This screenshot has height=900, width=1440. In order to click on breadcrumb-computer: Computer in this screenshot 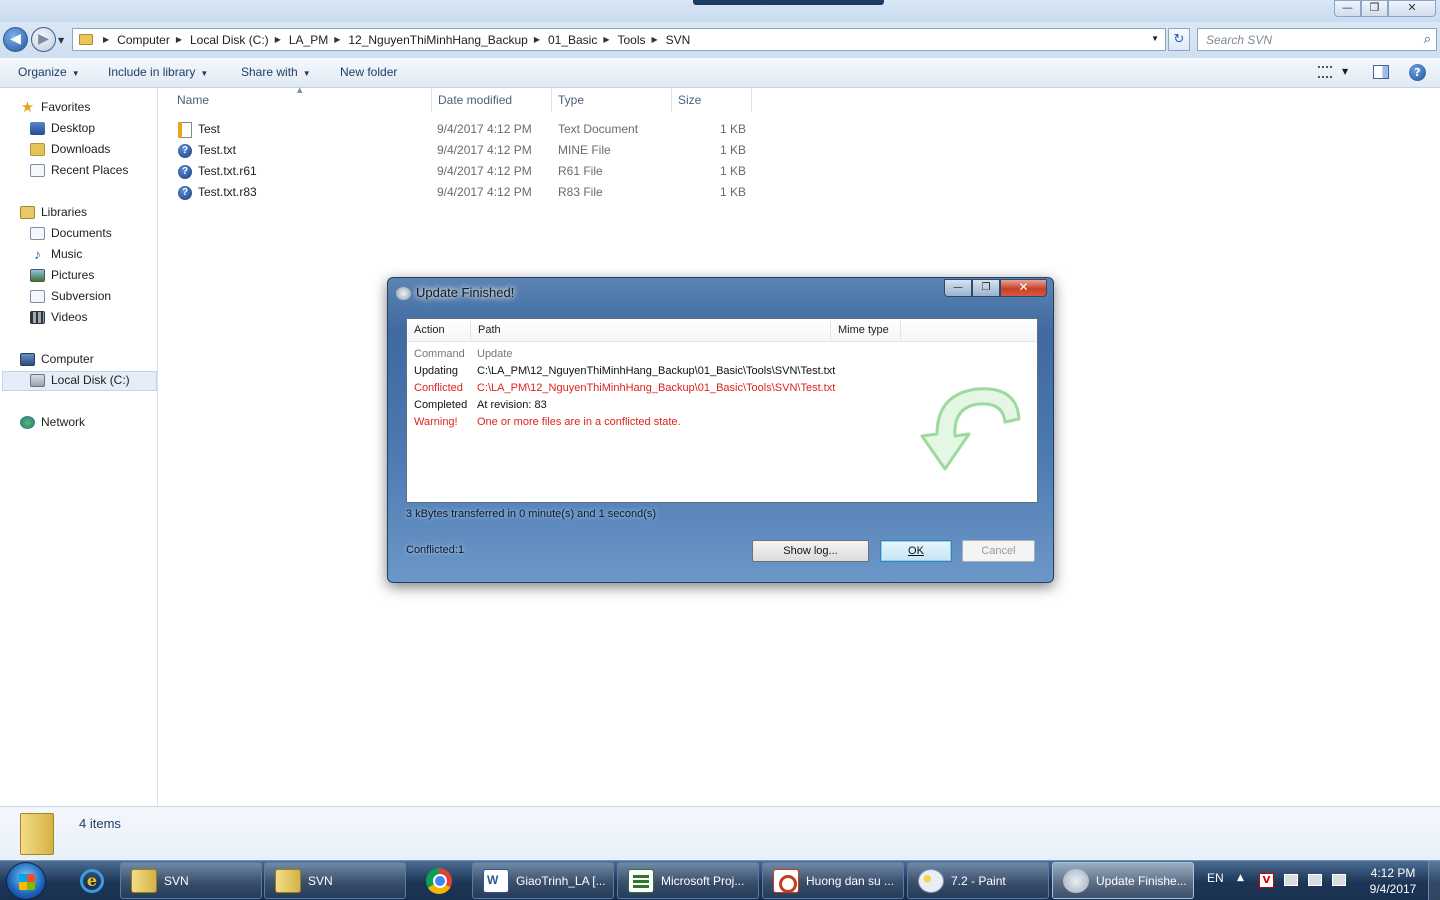, I will do `click(143, 40)`.